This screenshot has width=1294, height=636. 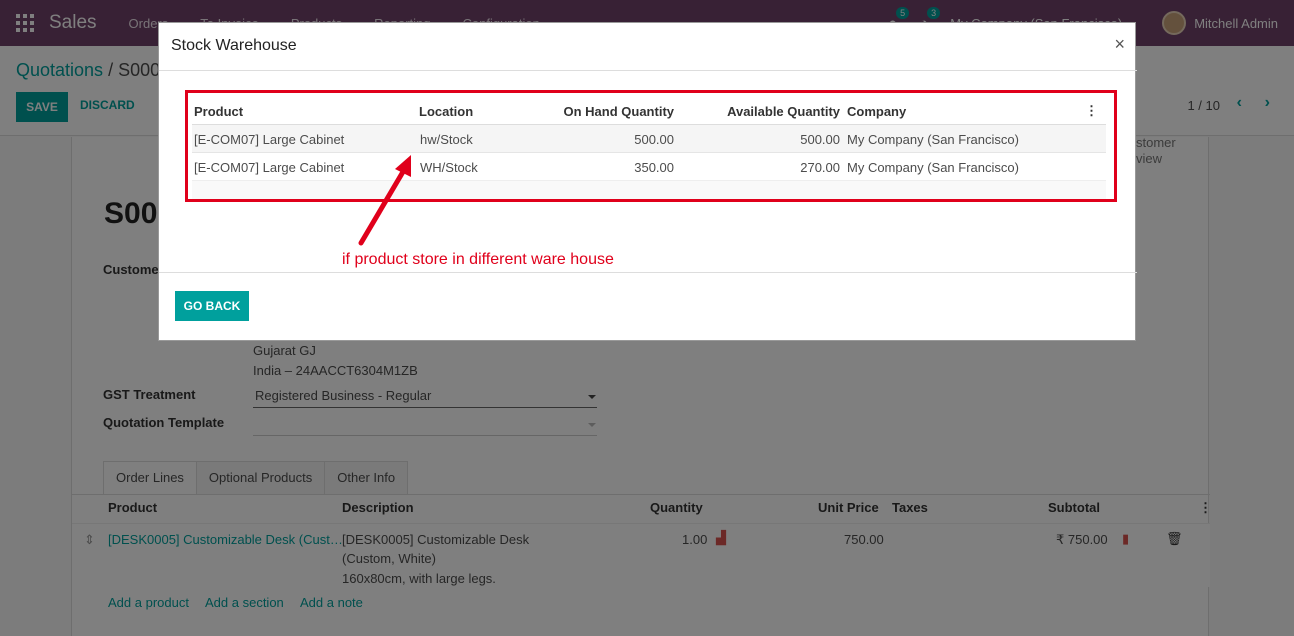 I want to click on modal-header: Stock Warehouse ×, so click(x=648, y=47).